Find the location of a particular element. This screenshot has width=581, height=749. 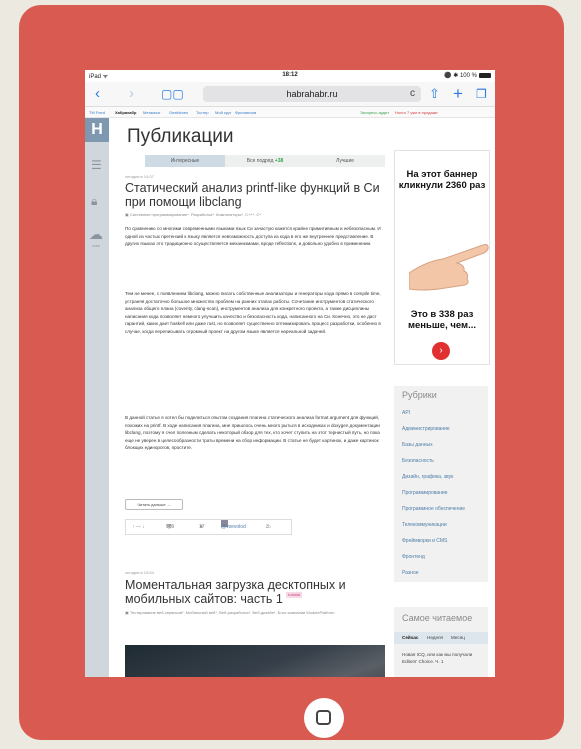

bookmark-link: Хабрахабр is located at coordinates (125, 112).